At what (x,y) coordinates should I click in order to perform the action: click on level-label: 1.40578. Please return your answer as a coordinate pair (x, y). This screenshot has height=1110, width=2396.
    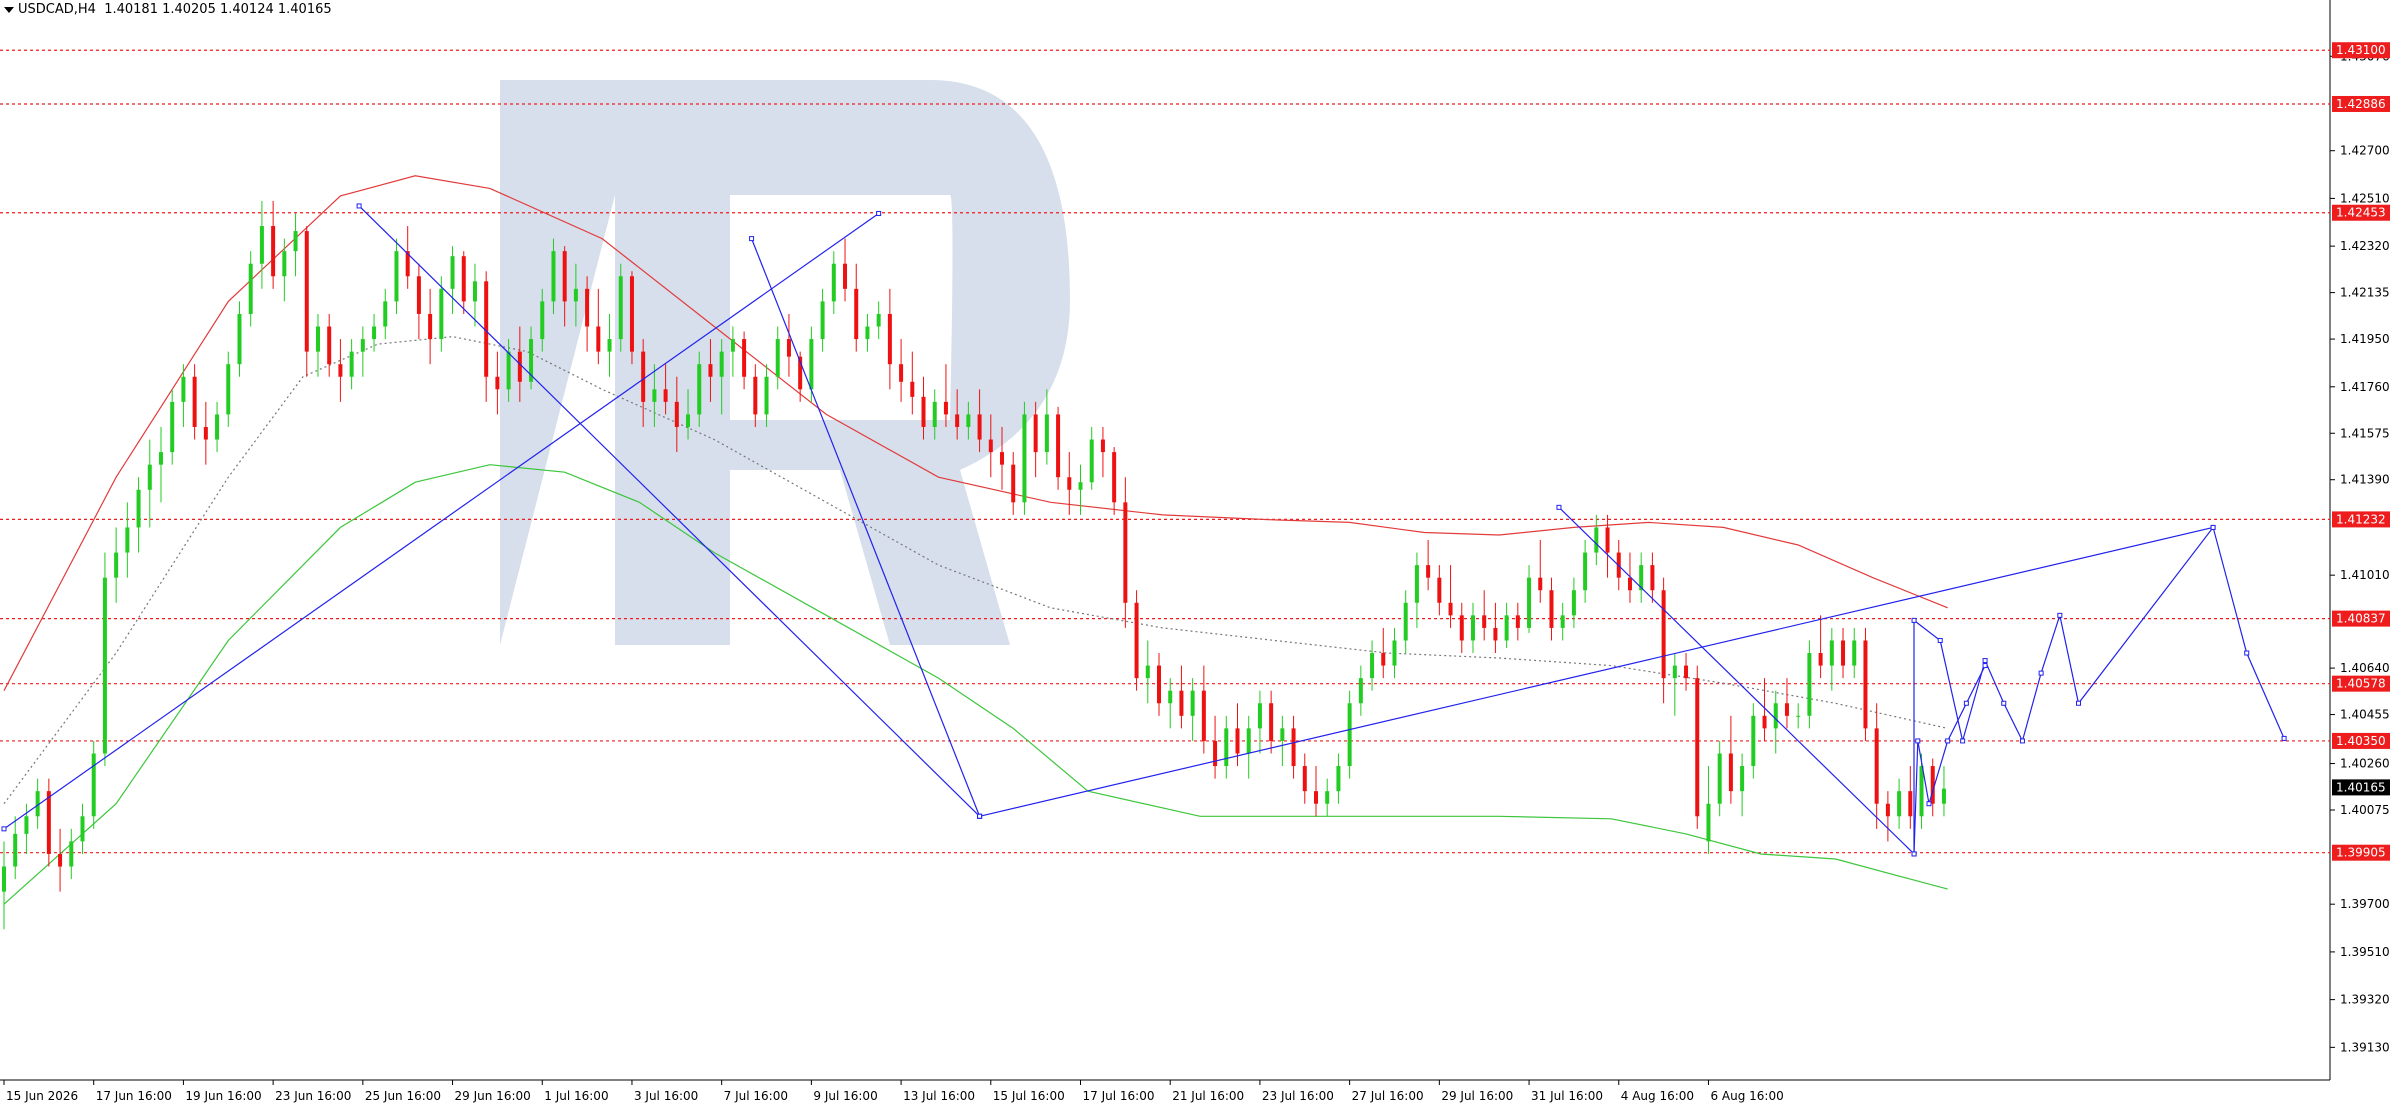
    Looking at the image, I should click on (2361, 684).